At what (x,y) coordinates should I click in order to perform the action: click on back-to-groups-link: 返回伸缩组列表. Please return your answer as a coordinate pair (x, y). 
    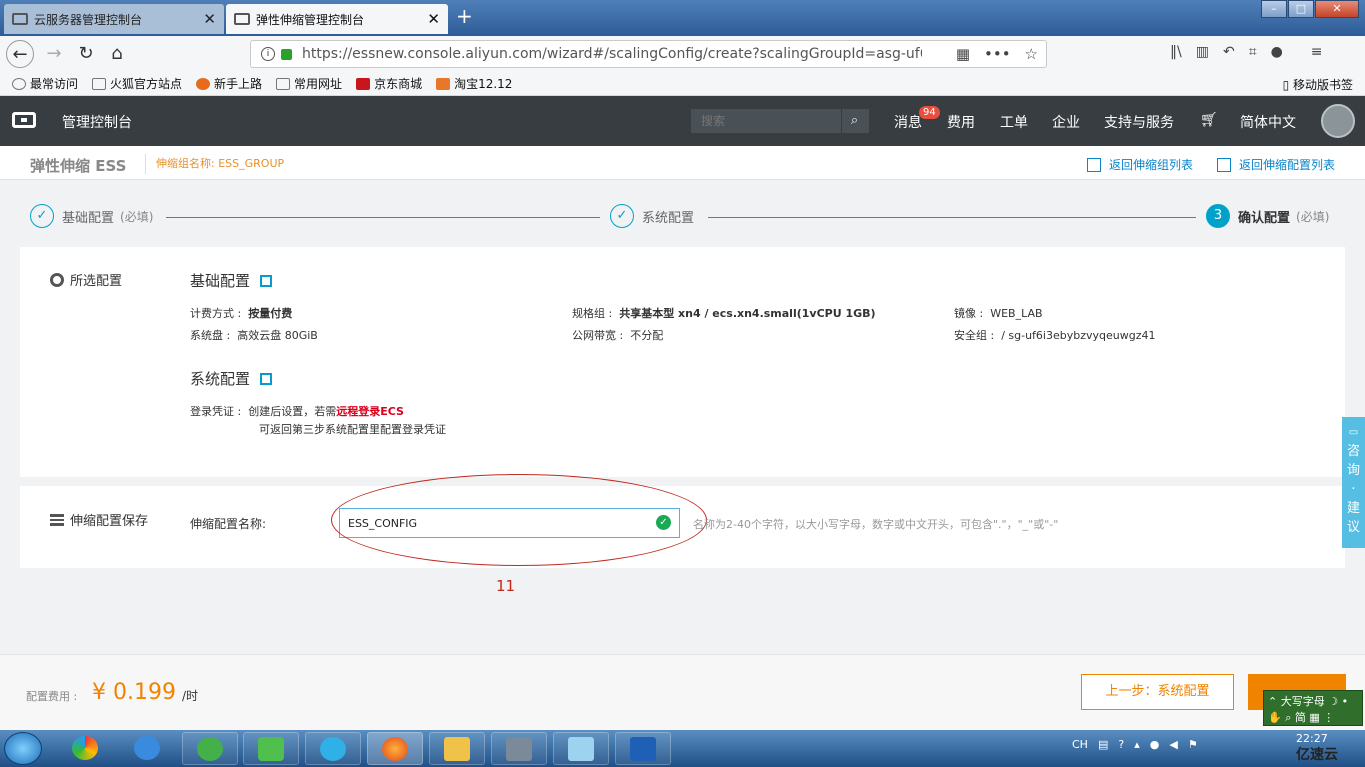
    Looking at the image, I should click on (1140, 164).